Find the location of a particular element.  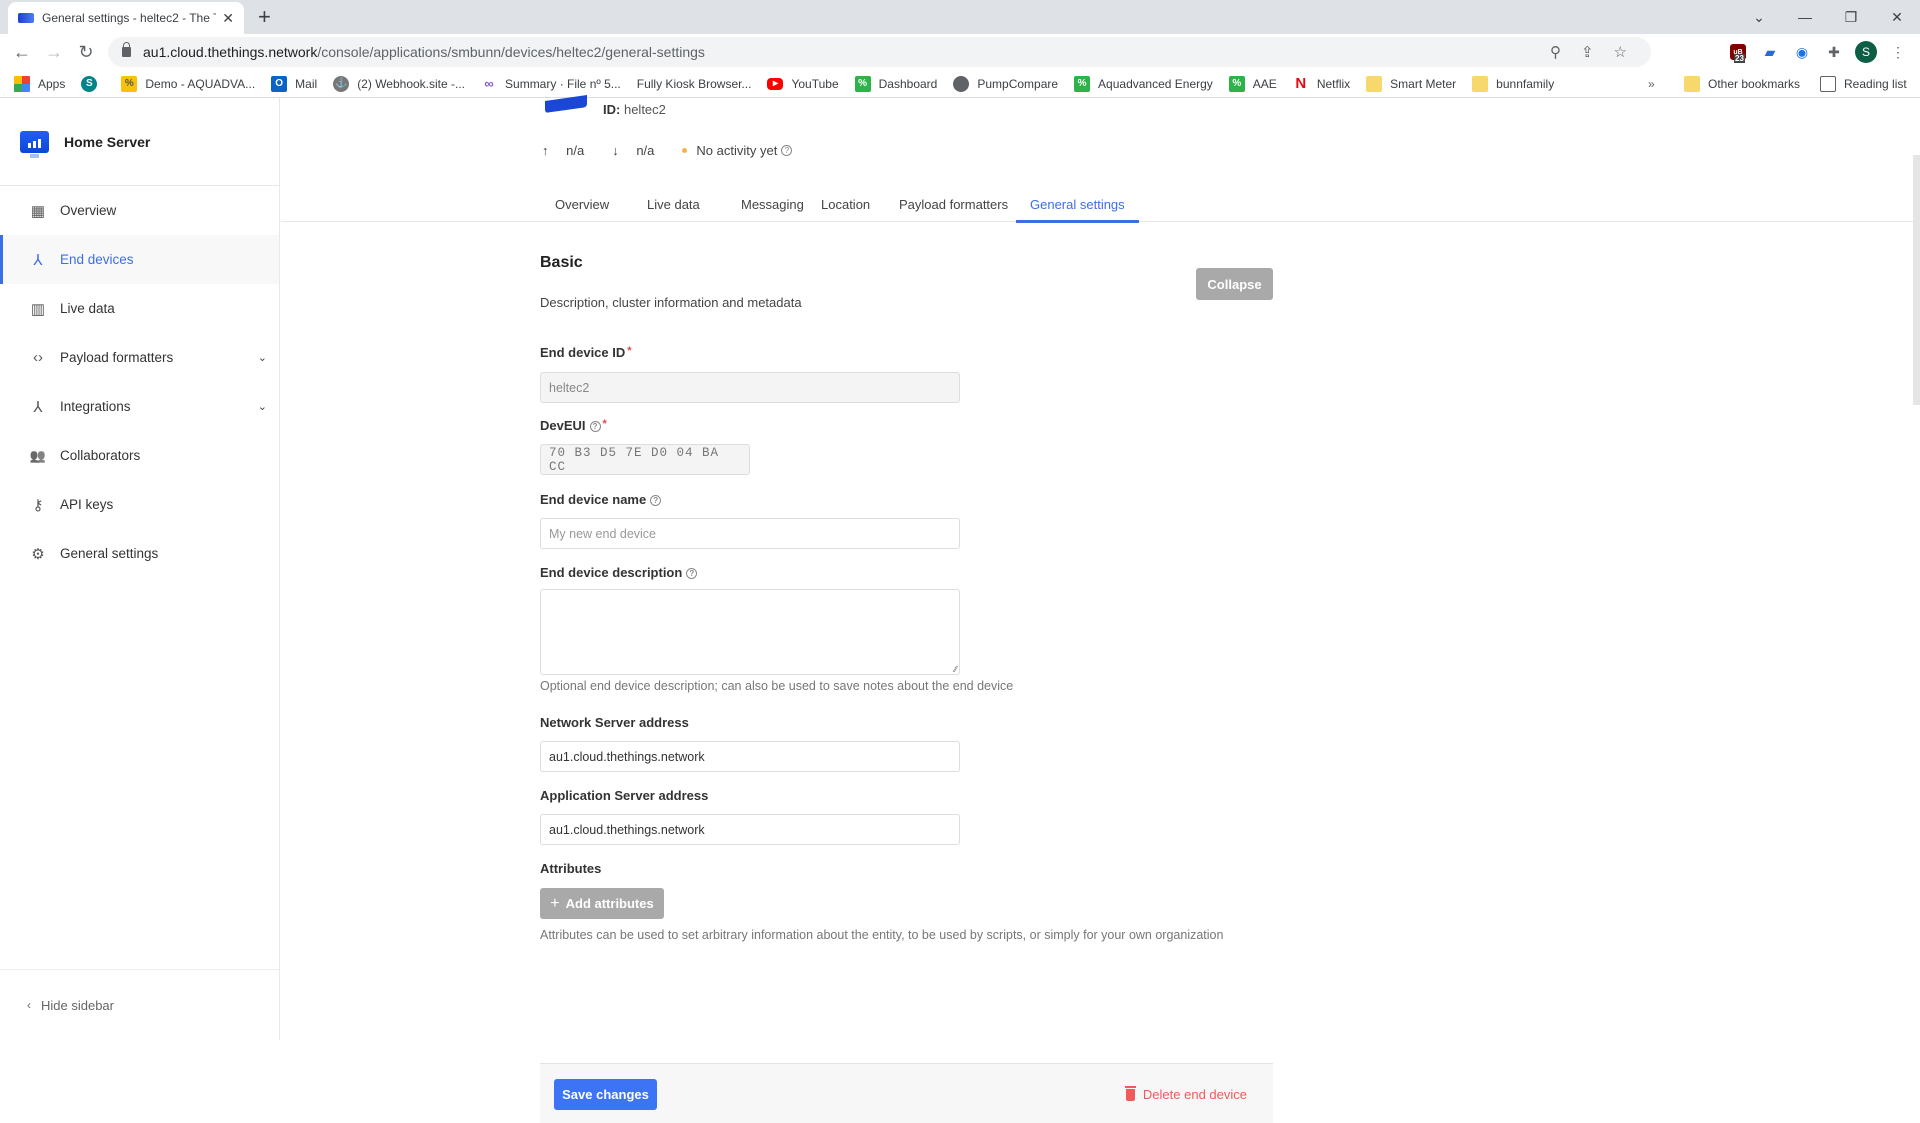

sidebar-item-api-keys: ⚷ API keys is located at coordinates (139, 504).